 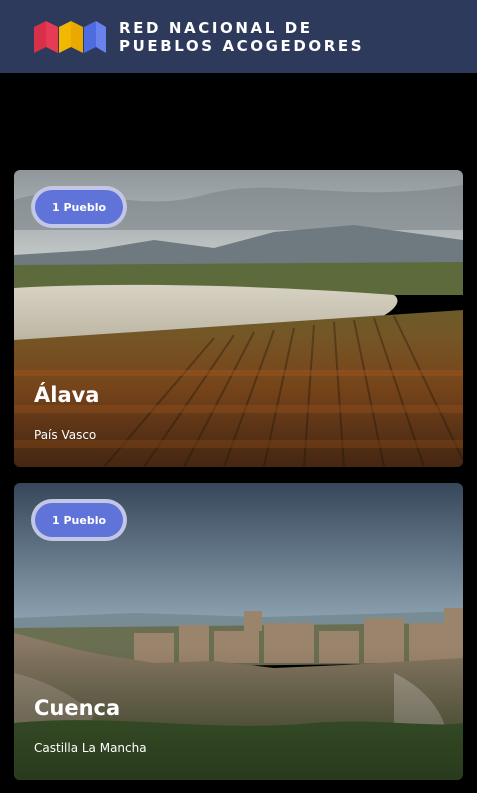 What do you see at coordinates (70, 36) in the screenshot?
I see `logo-icon` at bounding box center [70, 36].